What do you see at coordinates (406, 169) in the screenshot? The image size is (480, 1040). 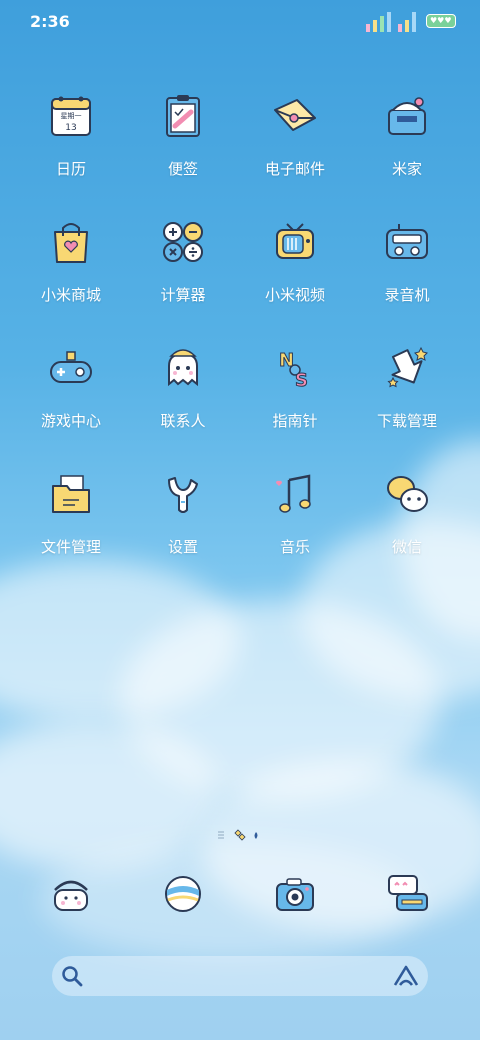 I see `app-label: 米家` at bounding box center [406, 169].